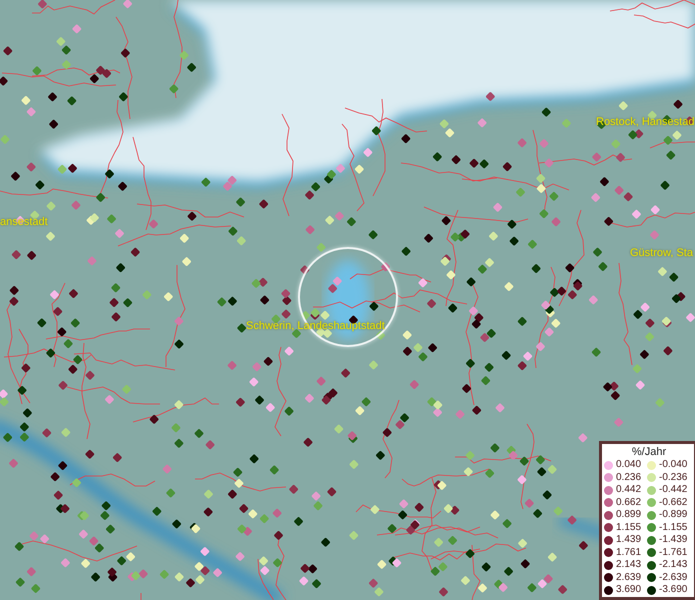  Describe the element at coordinates (673, 590) in the screenshot. I see `legend-value: -3.690` at that location.